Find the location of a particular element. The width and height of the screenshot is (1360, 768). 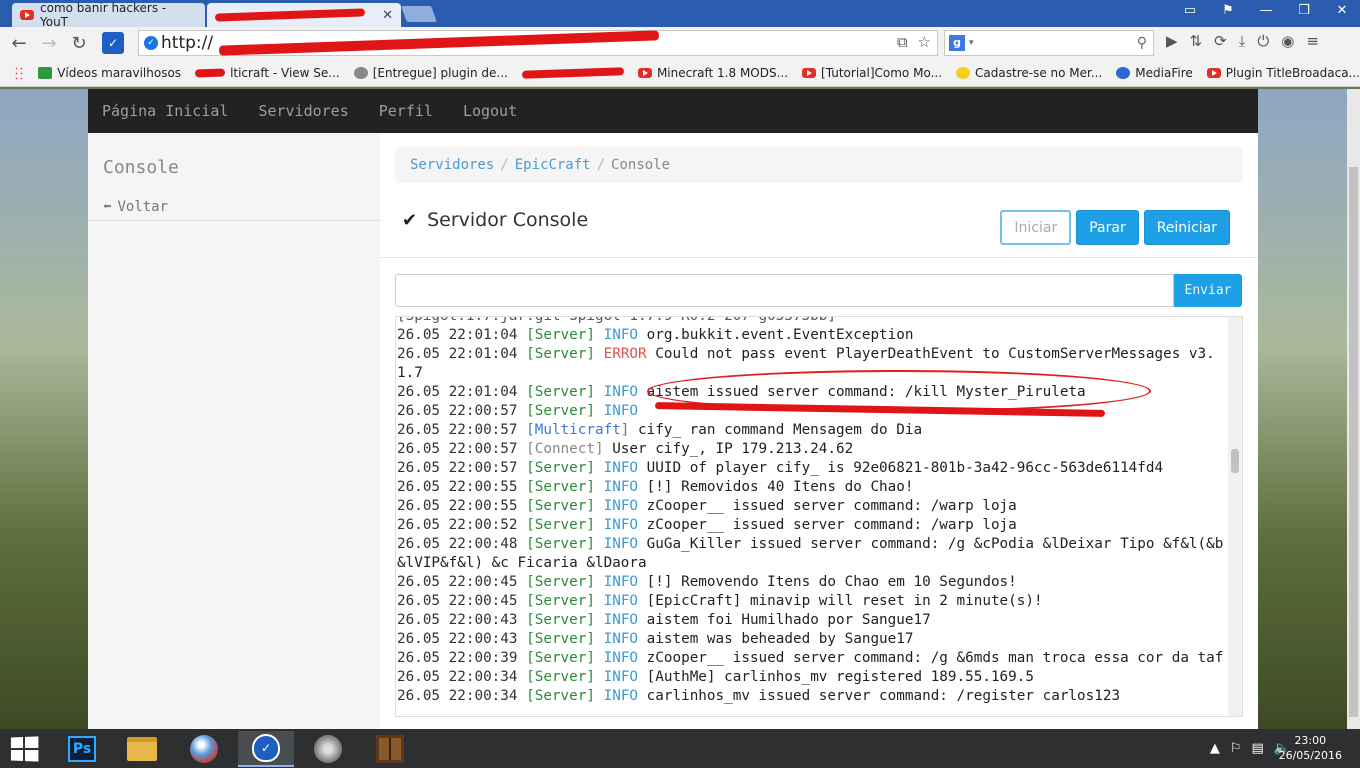

send-button: Enviar is located at coordinates (1208, 290).